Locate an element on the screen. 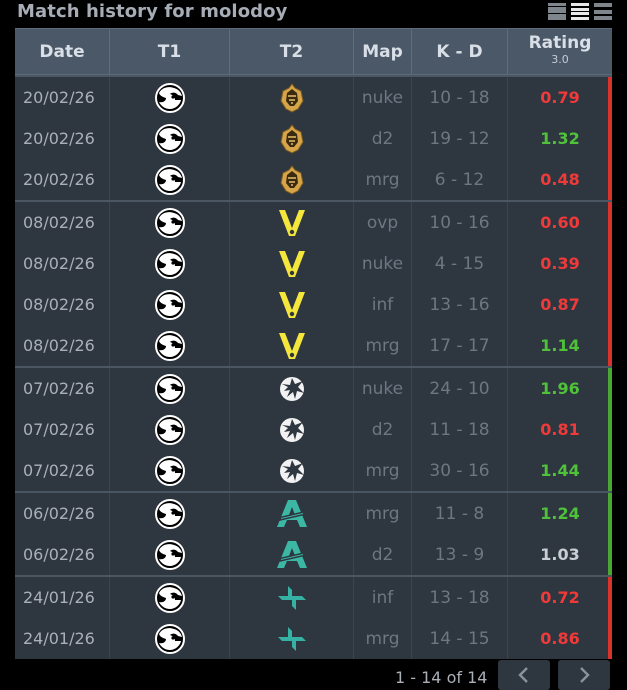  list-view-icon is located at coordinates (557, 11).